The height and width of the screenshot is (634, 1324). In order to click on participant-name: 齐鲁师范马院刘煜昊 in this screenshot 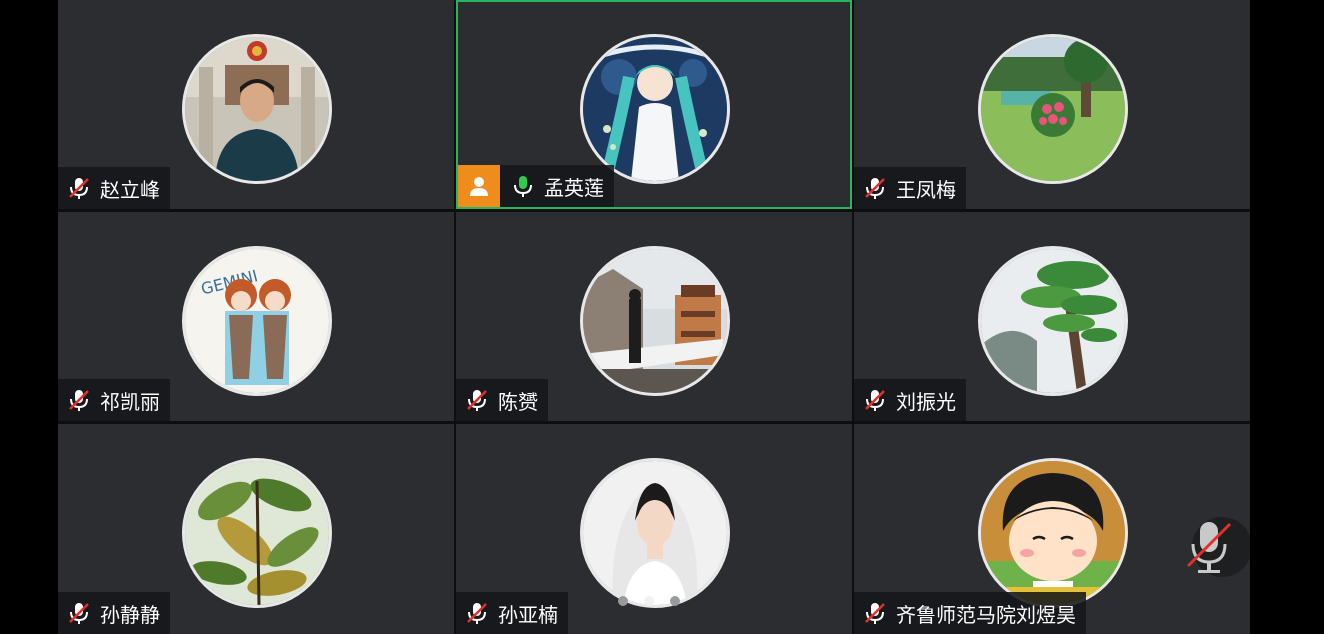, I will do `click(986, 614)`.